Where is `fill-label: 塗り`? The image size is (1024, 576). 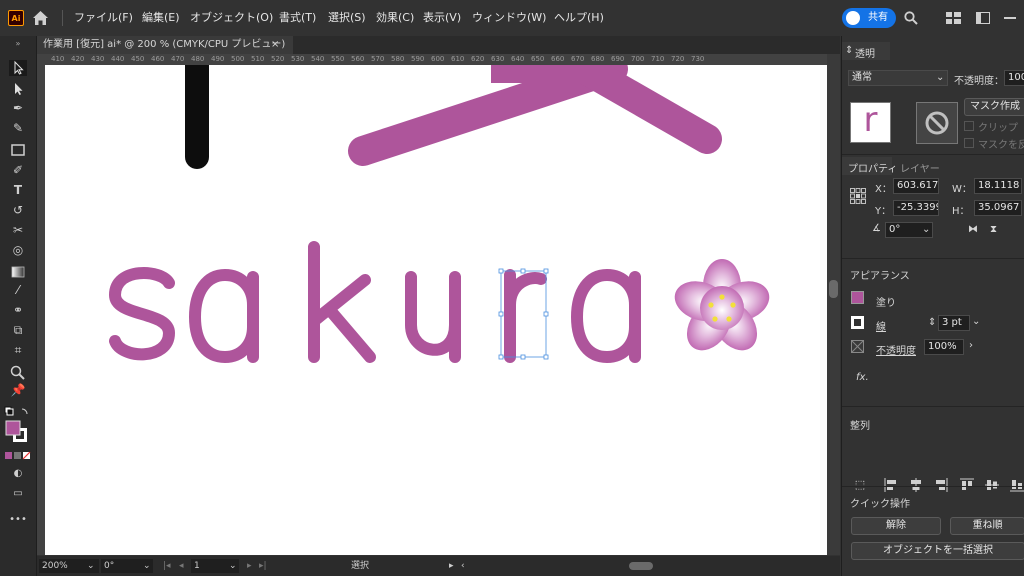
fill-label: 塗り is located at coordinates (886, 301).